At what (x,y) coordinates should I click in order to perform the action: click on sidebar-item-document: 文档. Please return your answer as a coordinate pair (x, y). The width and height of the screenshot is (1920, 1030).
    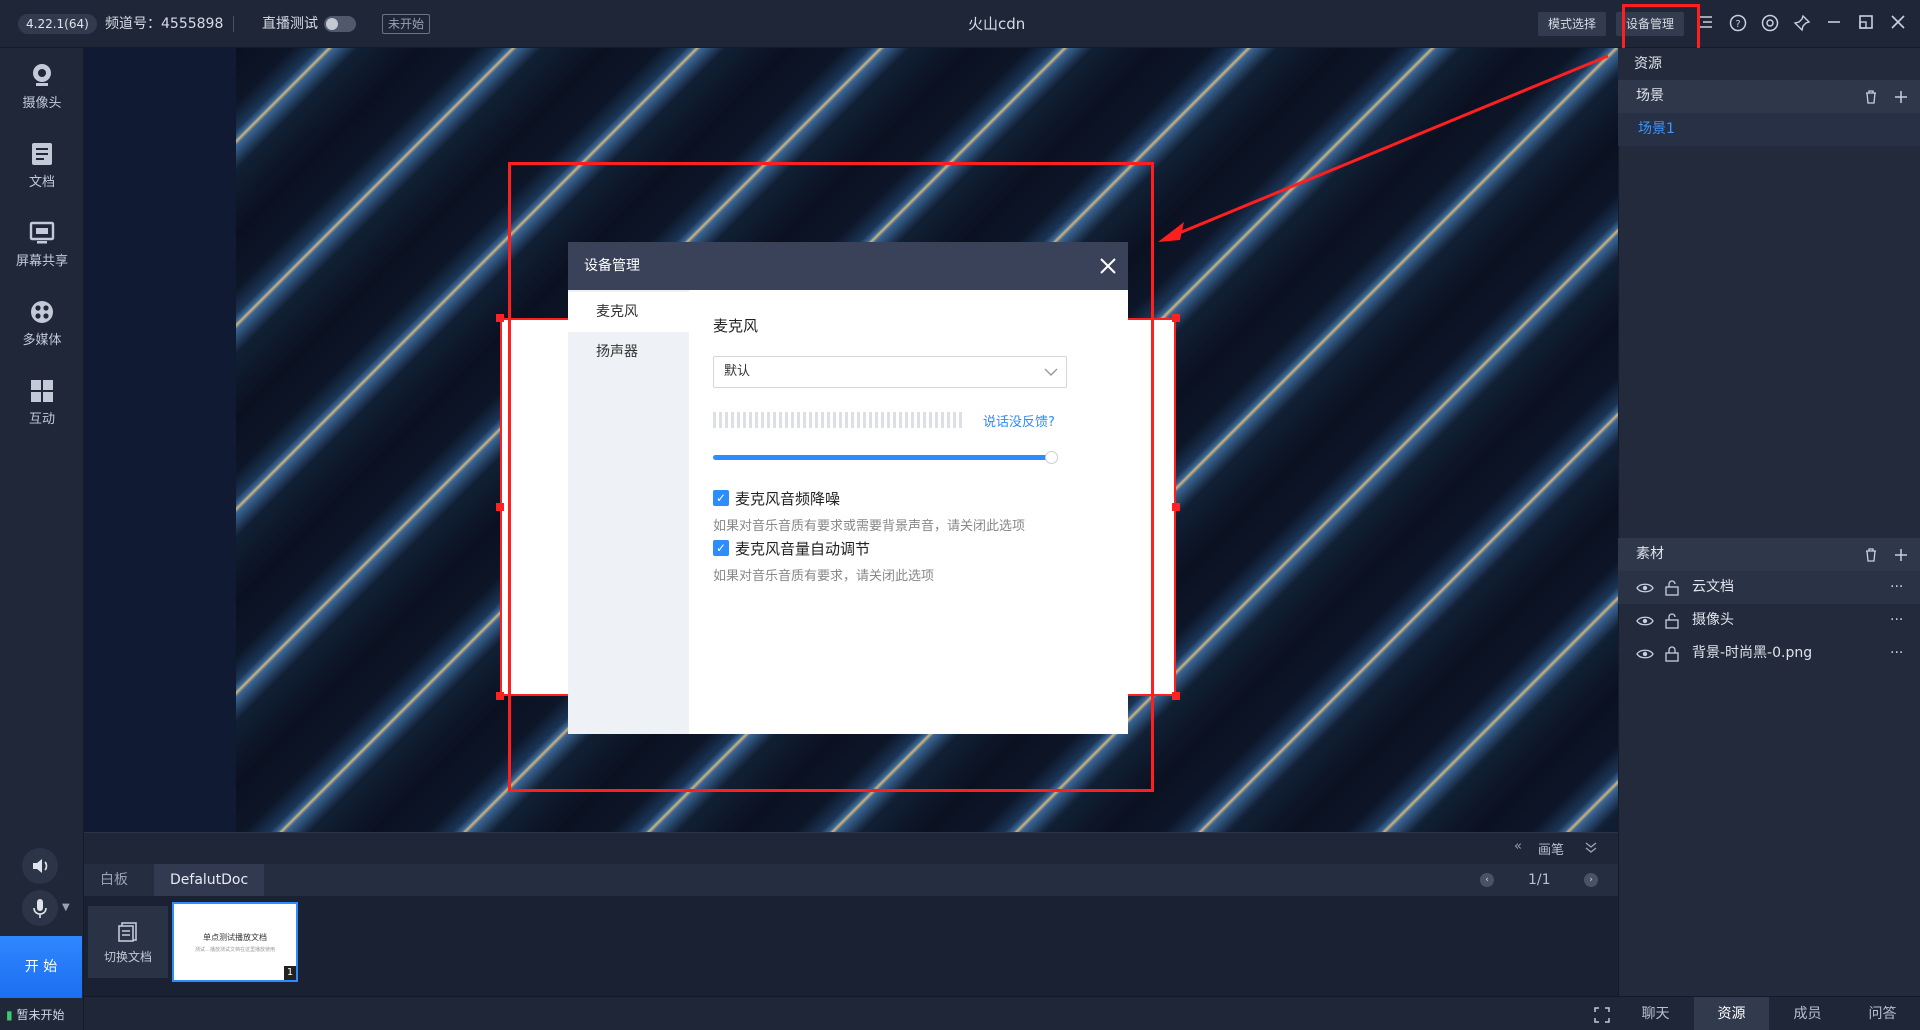
    Looking at the image, I should click on (42, 166).